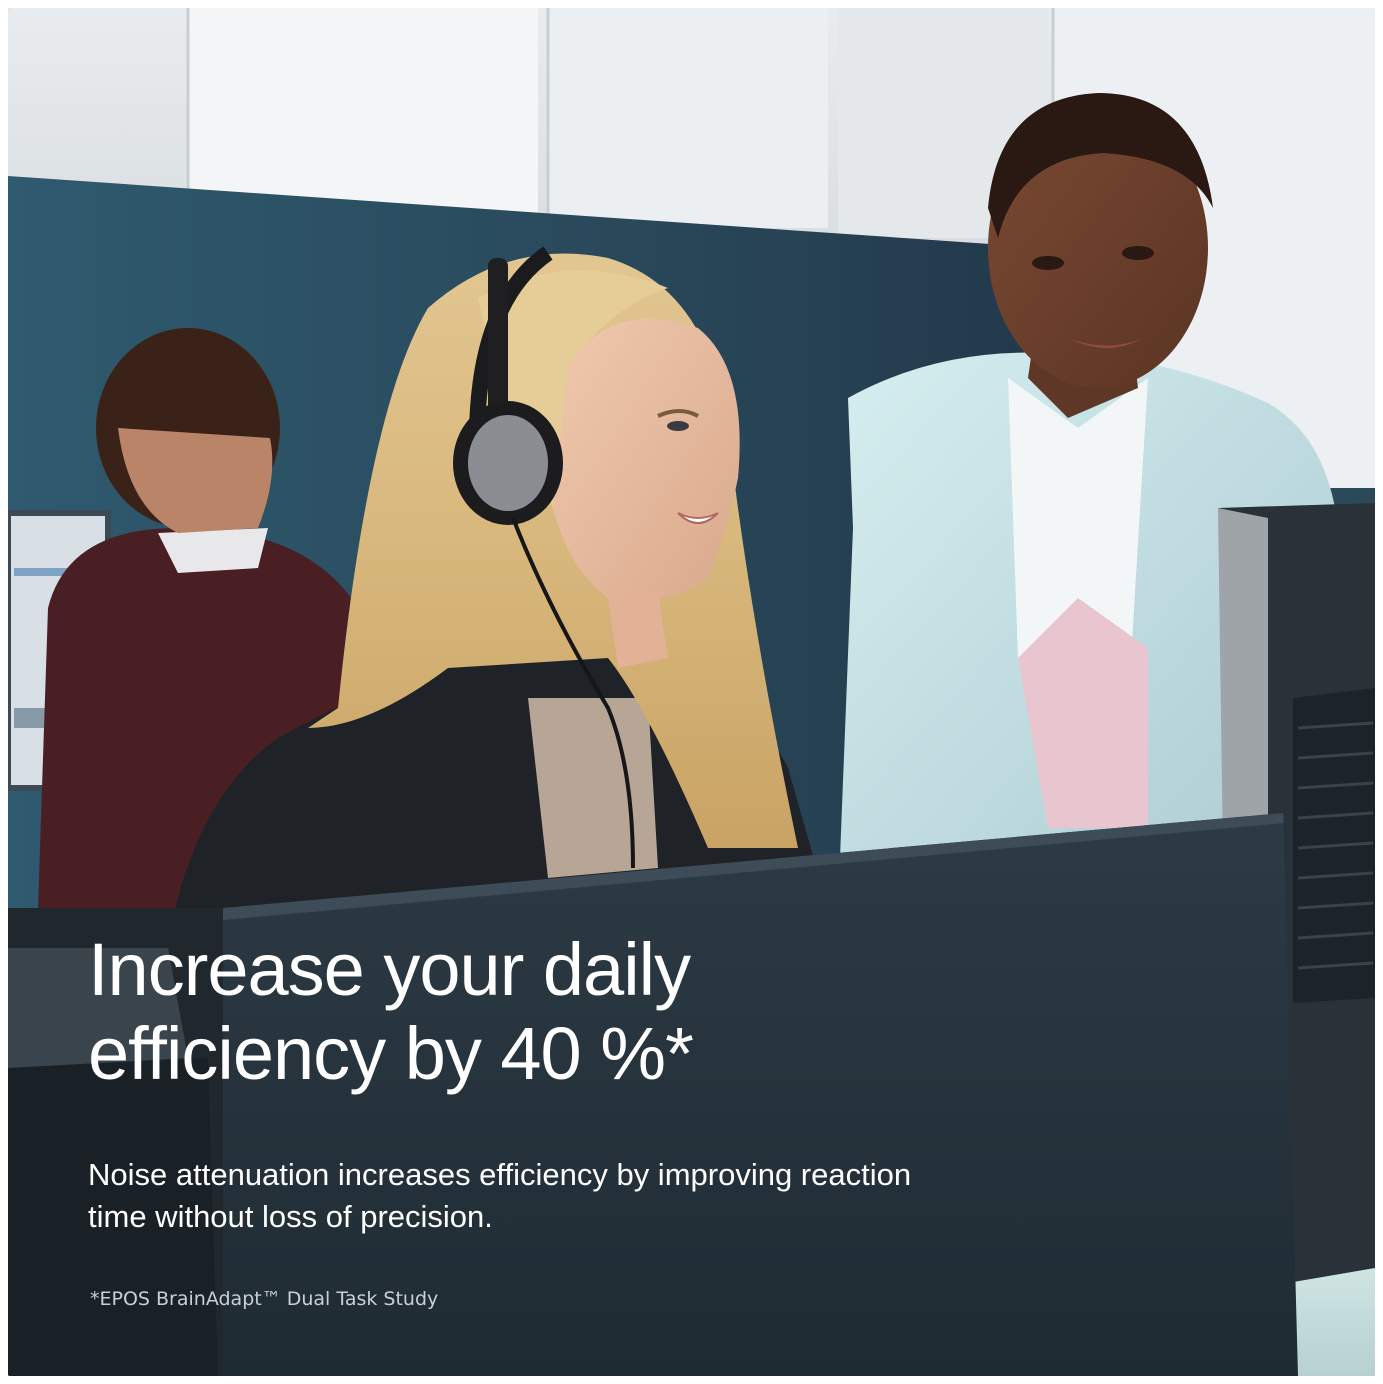 The width and height of the screenshot is (1383, 1384). What do you see at coordinates (389, 969) in the screenshot?
I see `headline-line-1: Increase your daily` at bounding box center [389, 969].